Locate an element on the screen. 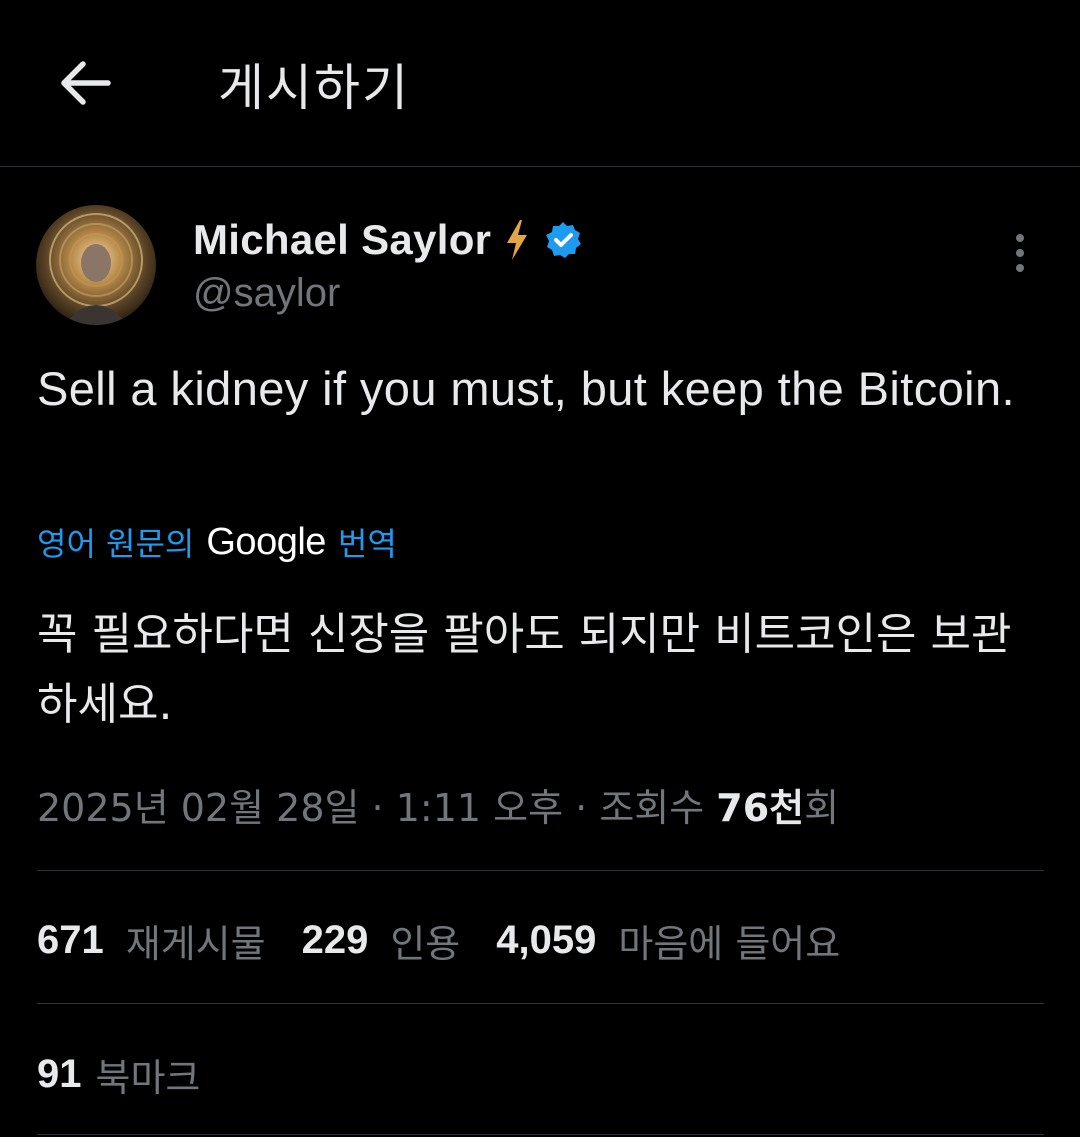 The height and width of the screenshot is (1137, 1080). translated-tweet-text: 꼭 필요하다면 신장을 팔아도 되지만 비트코인은 보관하세요. is located at coordinates (524, 669).